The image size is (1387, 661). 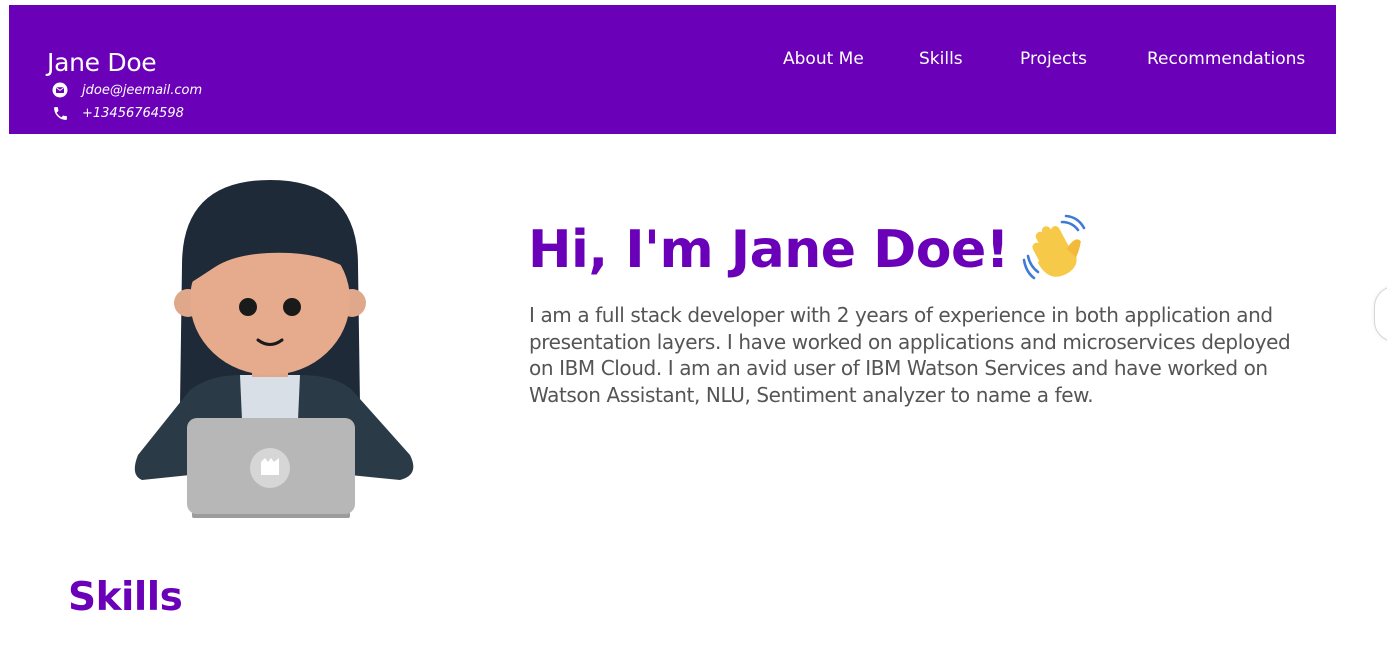 I want to click on side-tab, so click(x=1380, y=314).